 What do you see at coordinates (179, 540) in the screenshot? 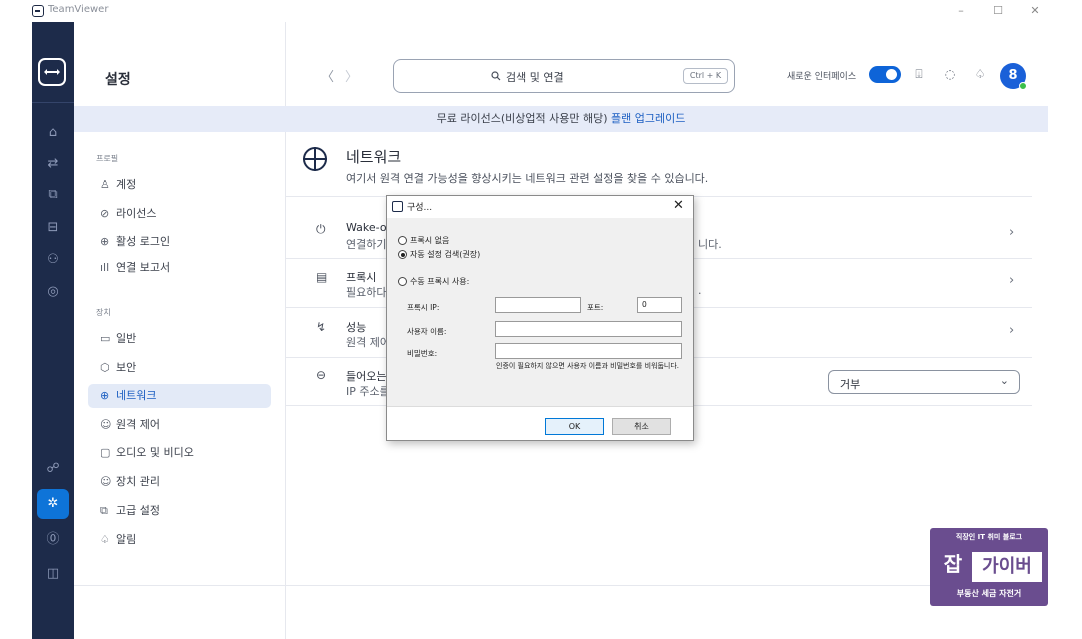
I see `nav-item-notifications: ♤ 알림` at bounding box center [179, 540].